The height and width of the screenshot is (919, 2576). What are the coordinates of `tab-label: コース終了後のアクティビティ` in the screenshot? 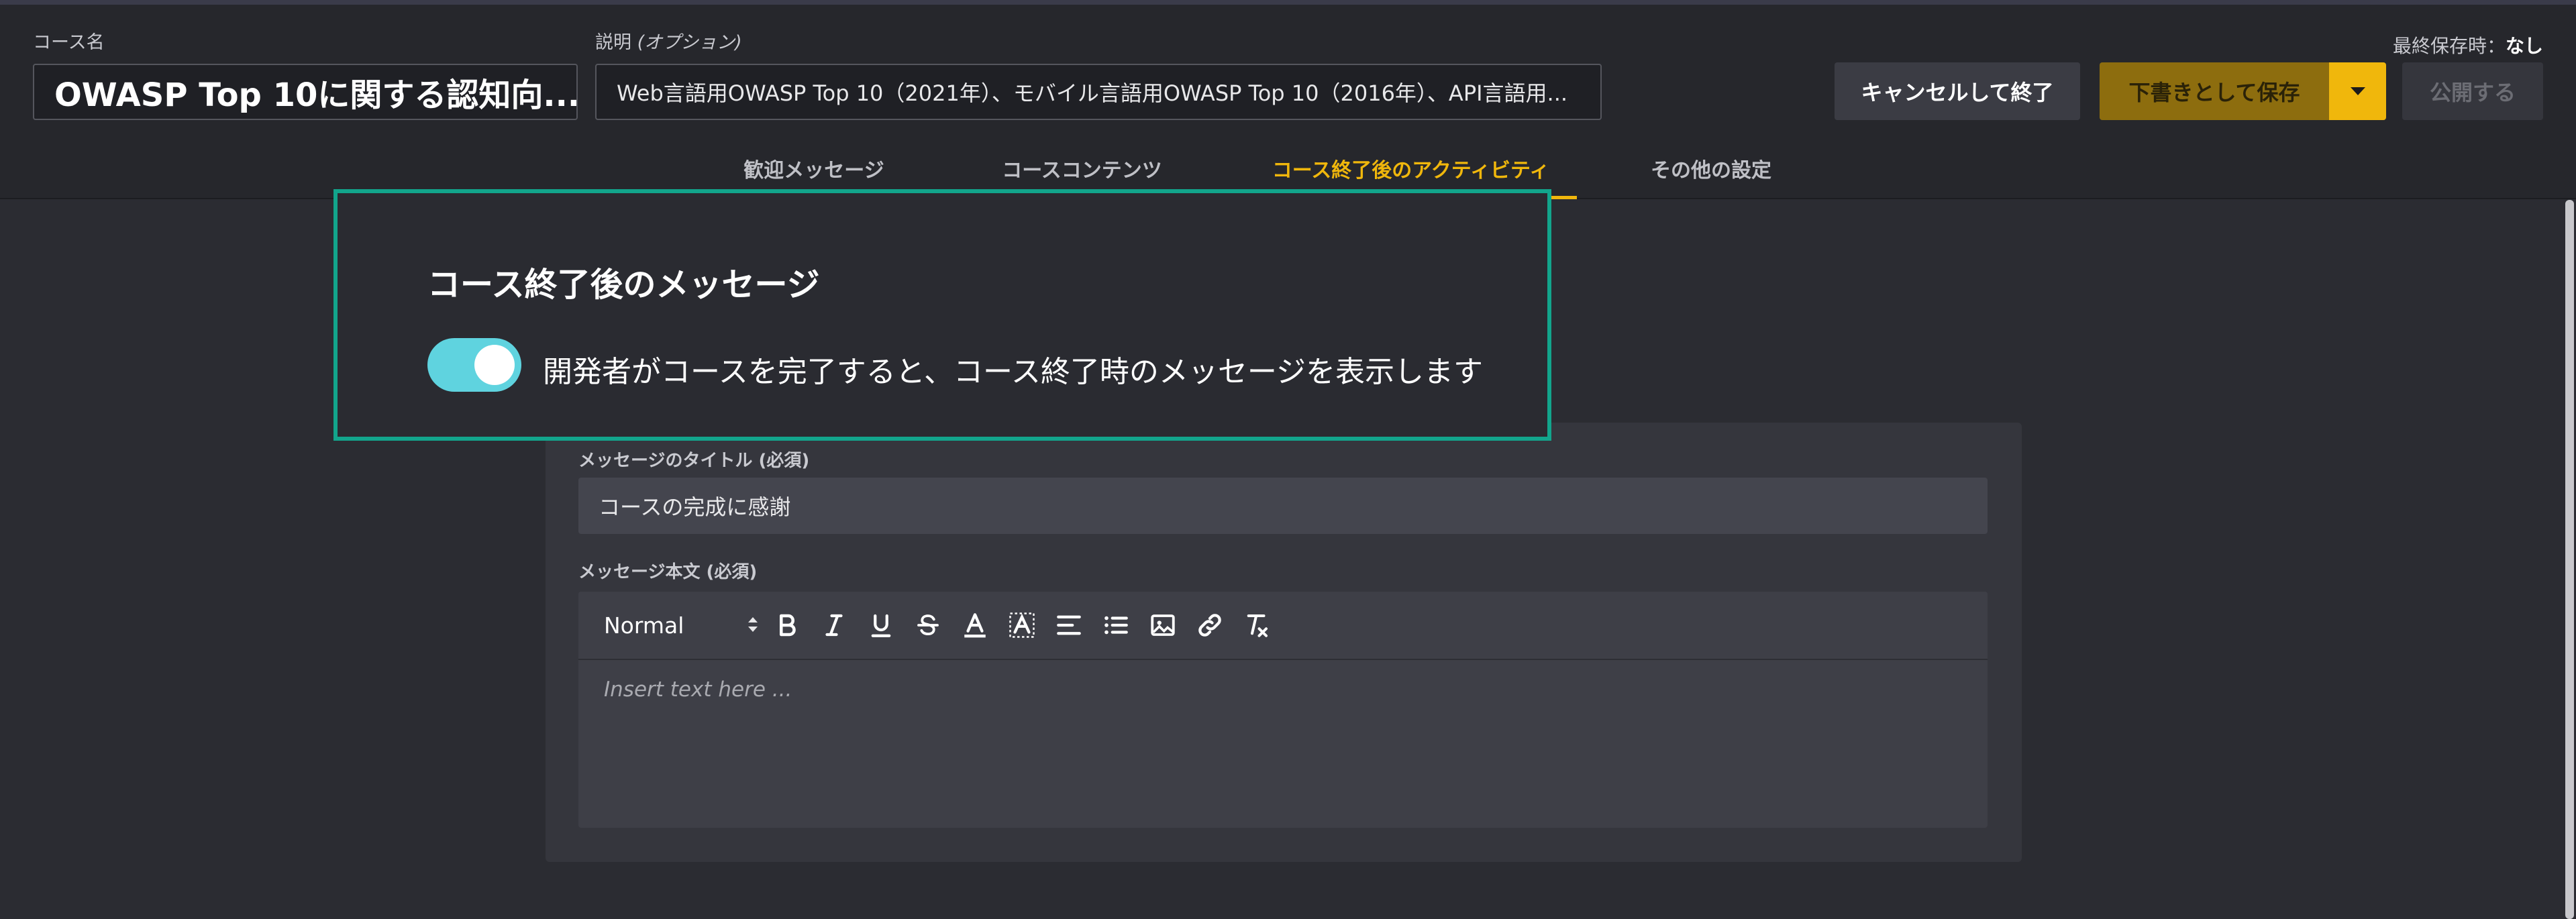 It's located at (1411, 170).